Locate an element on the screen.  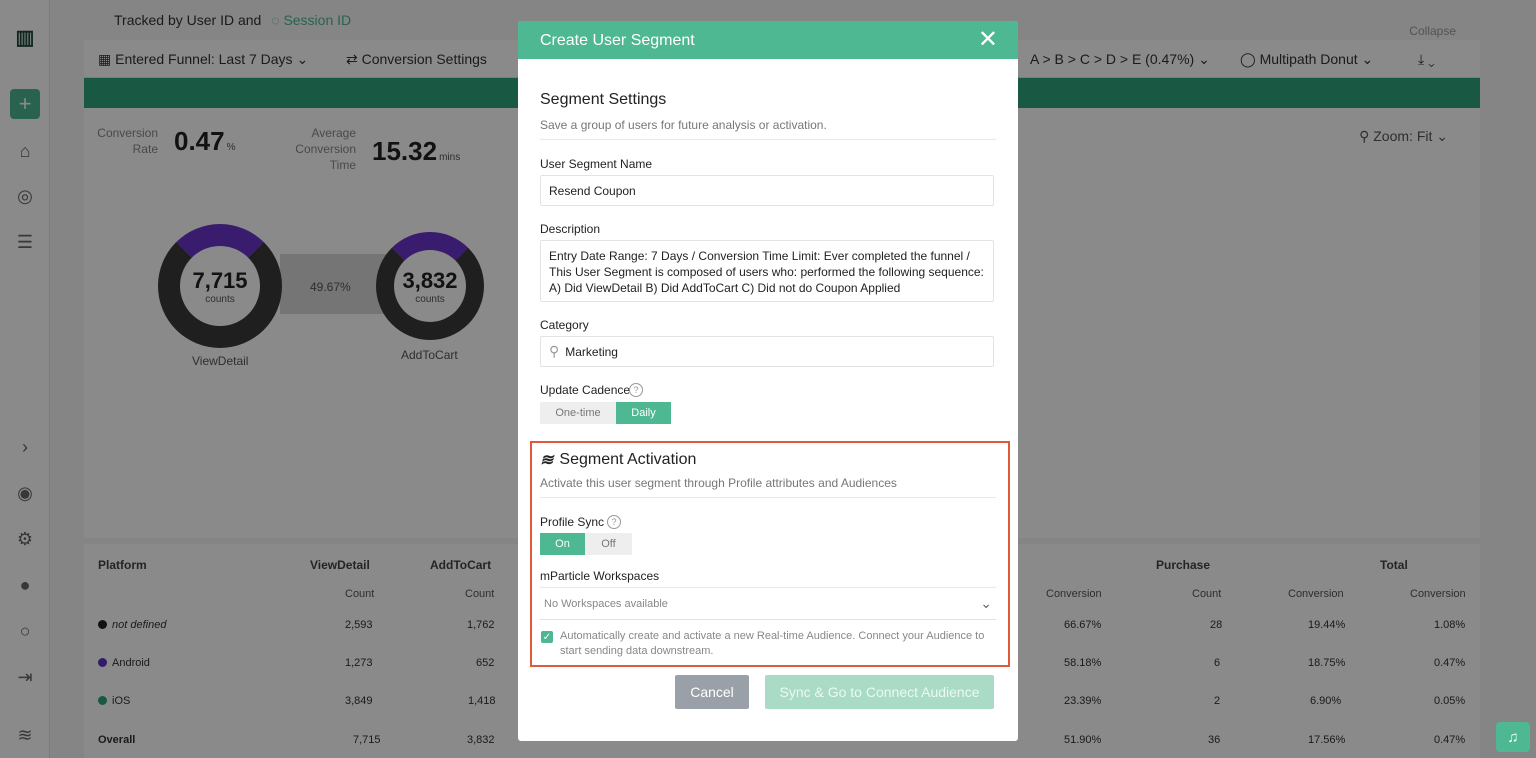
search-icon: ⚲ is located at coordinates (554, 351).